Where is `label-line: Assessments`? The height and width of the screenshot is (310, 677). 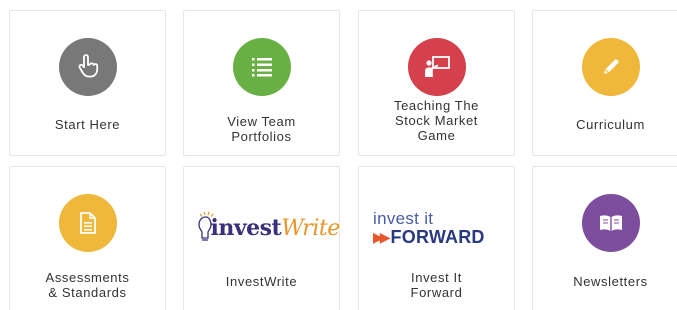 label-line: Assessments is located at coordinates (87, 277).